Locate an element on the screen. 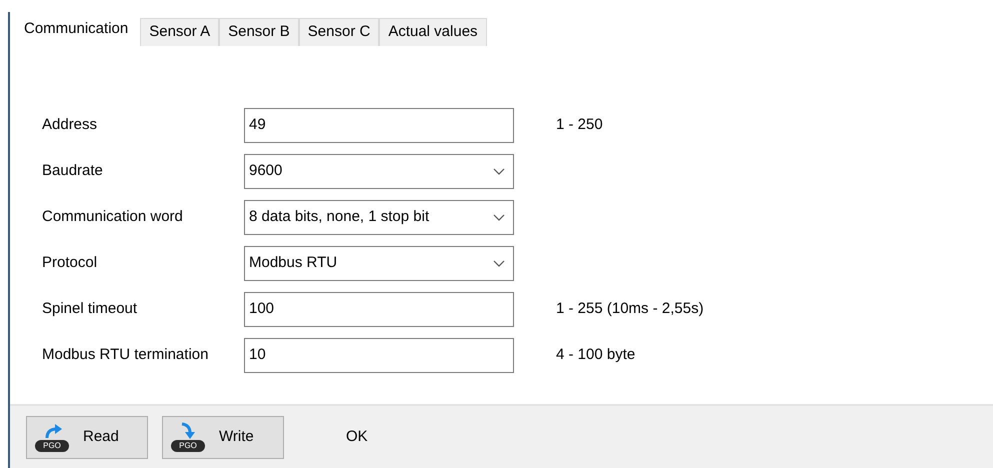 The width and height of the screenshot is (993, 468). field-label: Modbus RTU termination is located at coordinates (126, 355).